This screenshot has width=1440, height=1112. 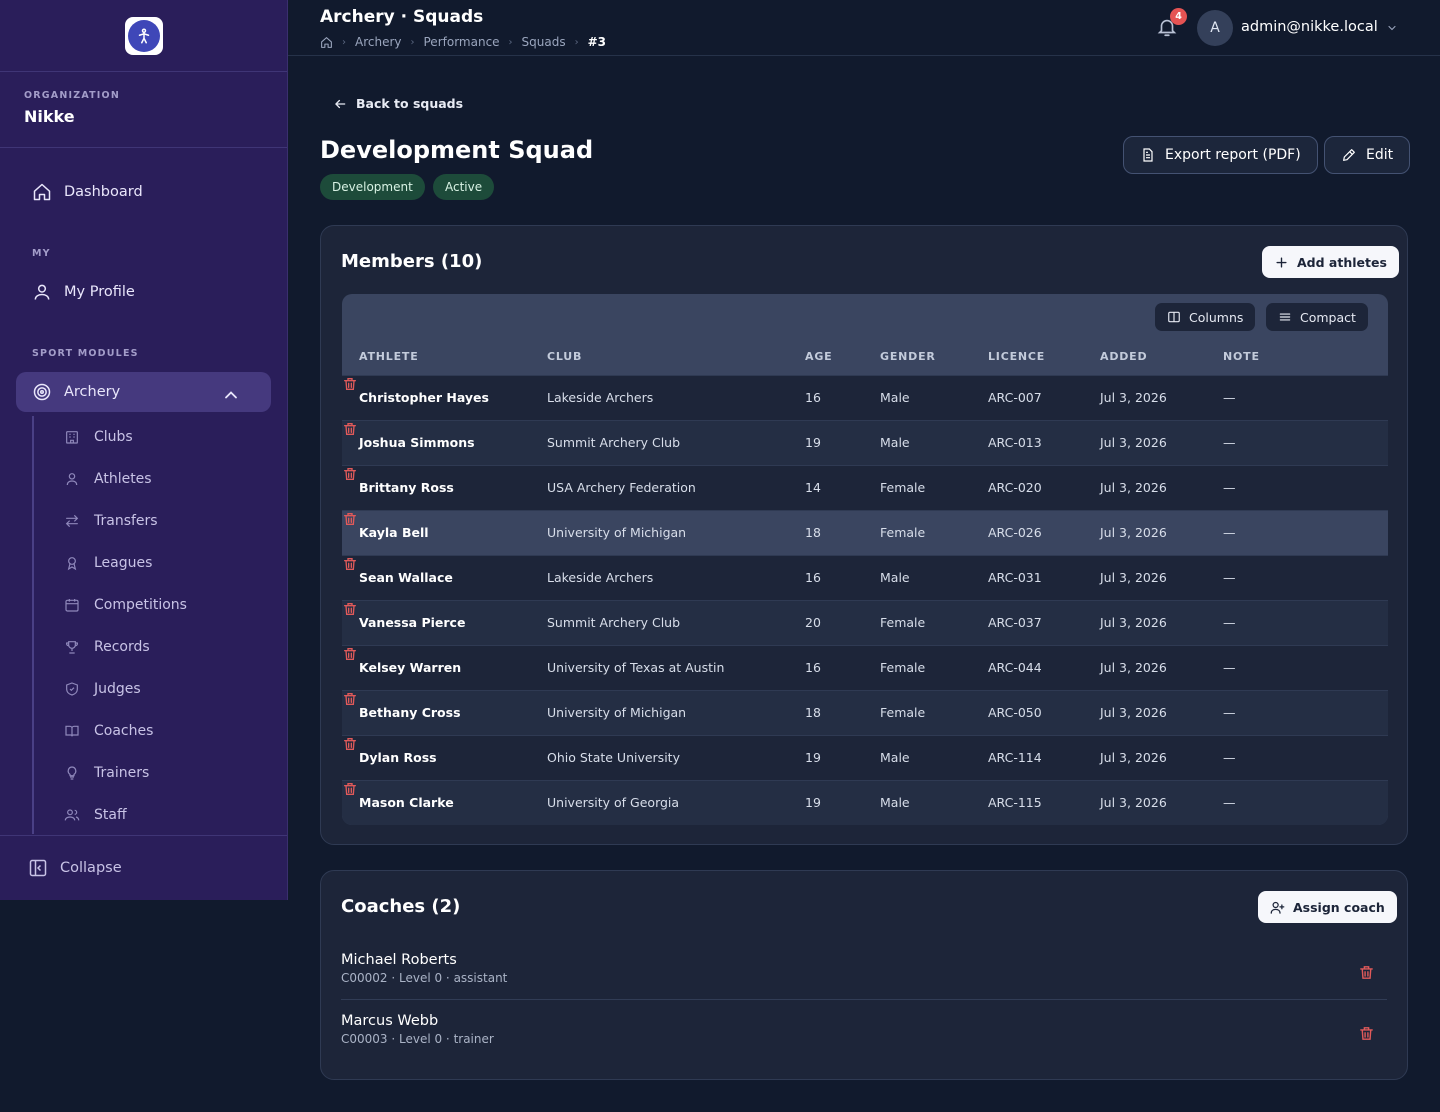 What do you see at coordinates (1220, 155) in the screenshot?
I see `export-report-button: Export report (PDF)` at bounding box center [1220, 155].